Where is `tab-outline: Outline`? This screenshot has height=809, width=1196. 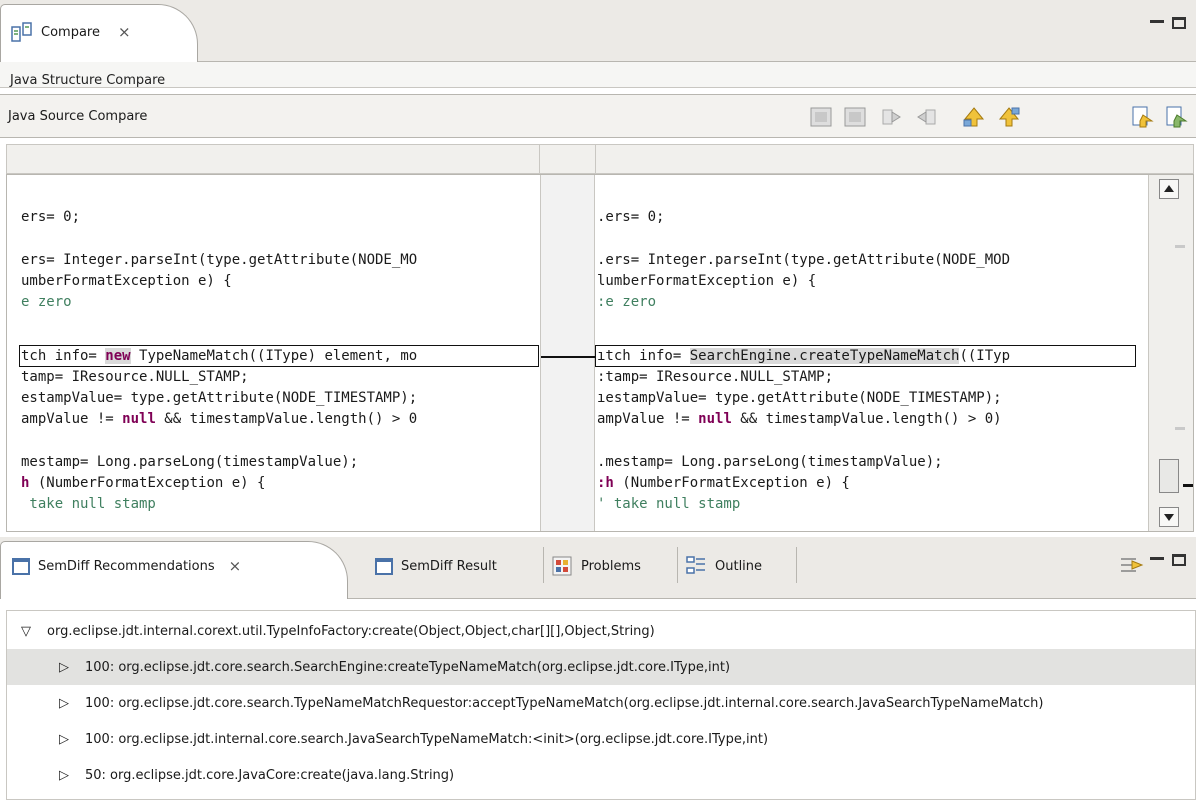
tab-outline: Outline is located at coordinates (723, 566).